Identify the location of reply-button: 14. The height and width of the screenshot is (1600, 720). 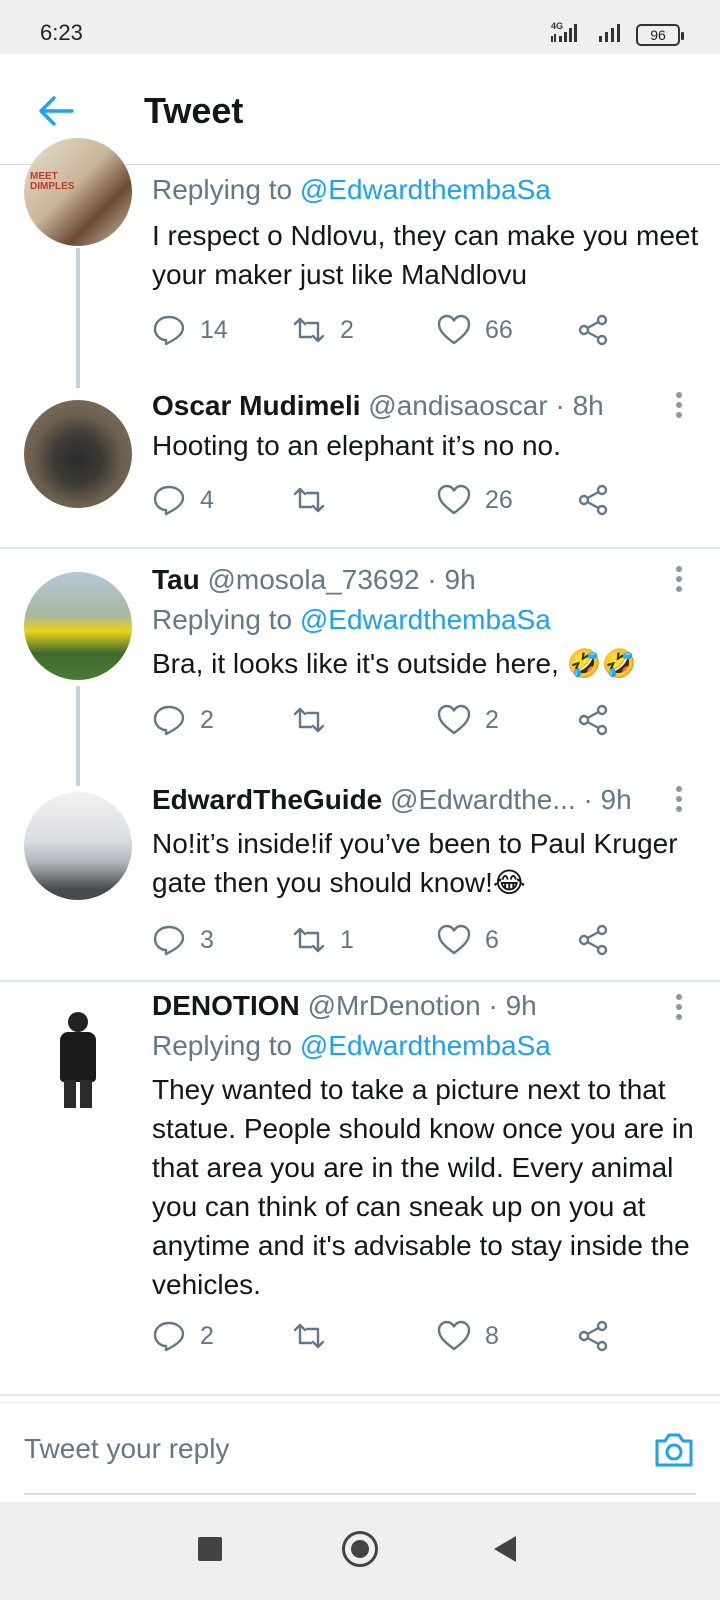
(190, 330).